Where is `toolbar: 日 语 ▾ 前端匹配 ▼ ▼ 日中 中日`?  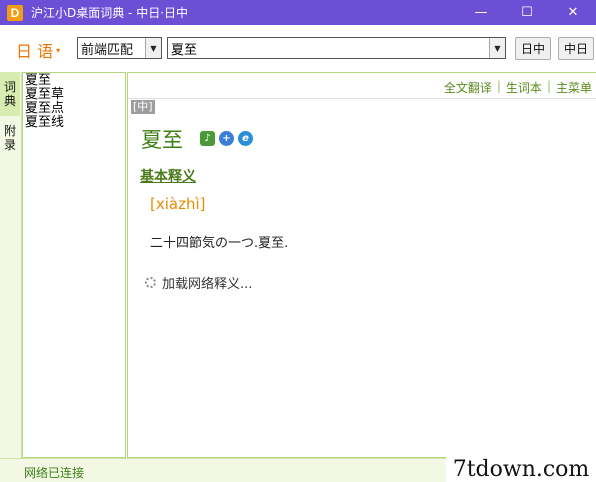
toolbar: 日 语 ▾ 前端匹配 ▼ ▼ 日中 中日 is located at coordinates (298, 48).